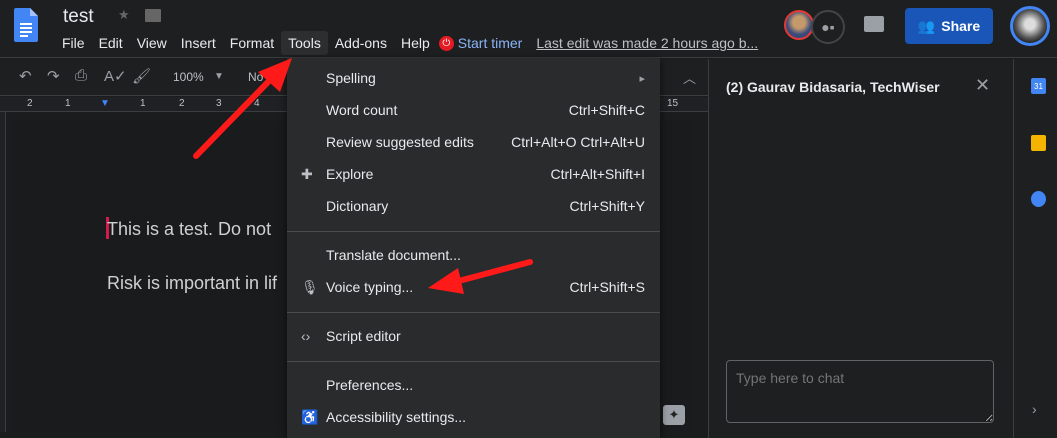 This screenshot has width=1057, height=438. I want to click on menu-item-label: Script editor, so click(363, 336).